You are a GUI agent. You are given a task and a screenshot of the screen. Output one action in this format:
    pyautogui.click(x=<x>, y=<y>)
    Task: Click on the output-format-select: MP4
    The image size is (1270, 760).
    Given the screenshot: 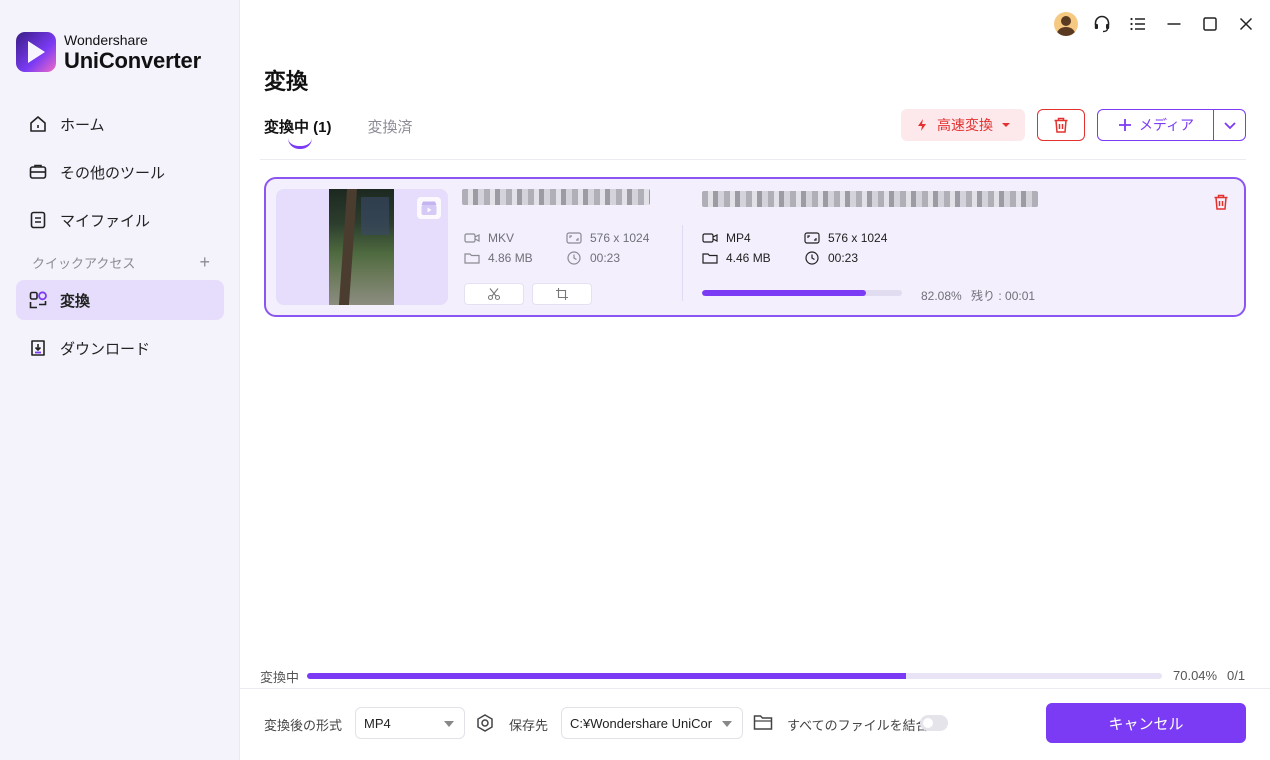 What is the action you would take?
    pyautogui.click(x=410, y=723)
    